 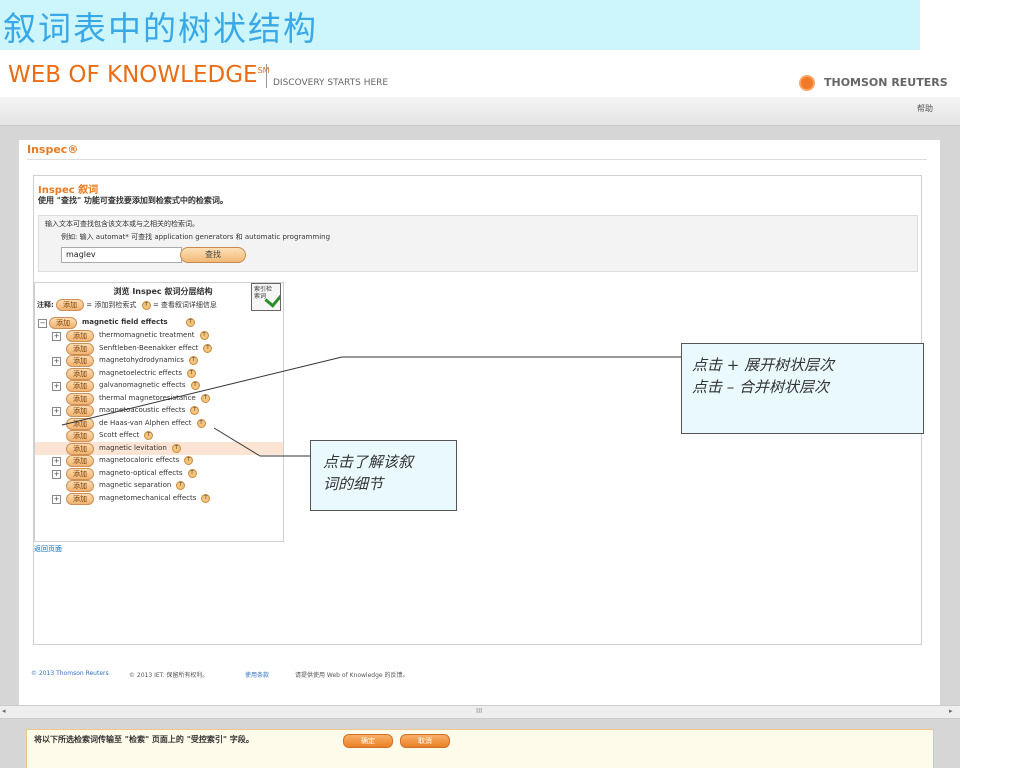 I want to click on term-detail-callout: 点击了解该叙 词的细节, so click(x=383, y=475).